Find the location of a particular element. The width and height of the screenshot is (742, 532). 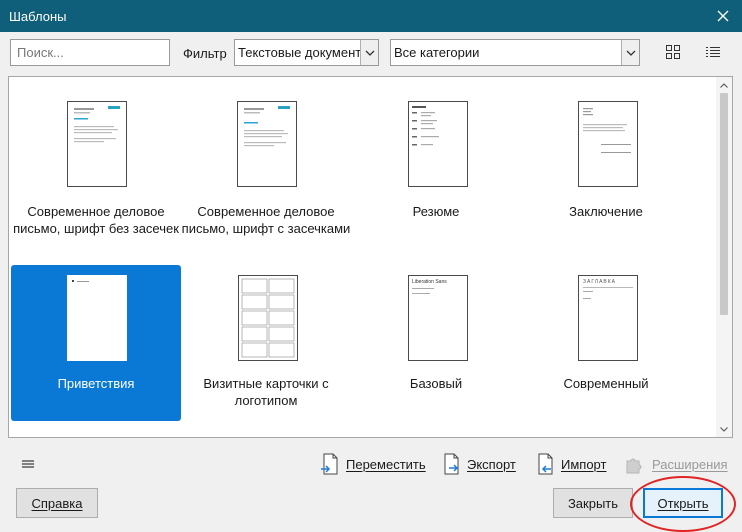

search-input is located at coordinates (90, 52).